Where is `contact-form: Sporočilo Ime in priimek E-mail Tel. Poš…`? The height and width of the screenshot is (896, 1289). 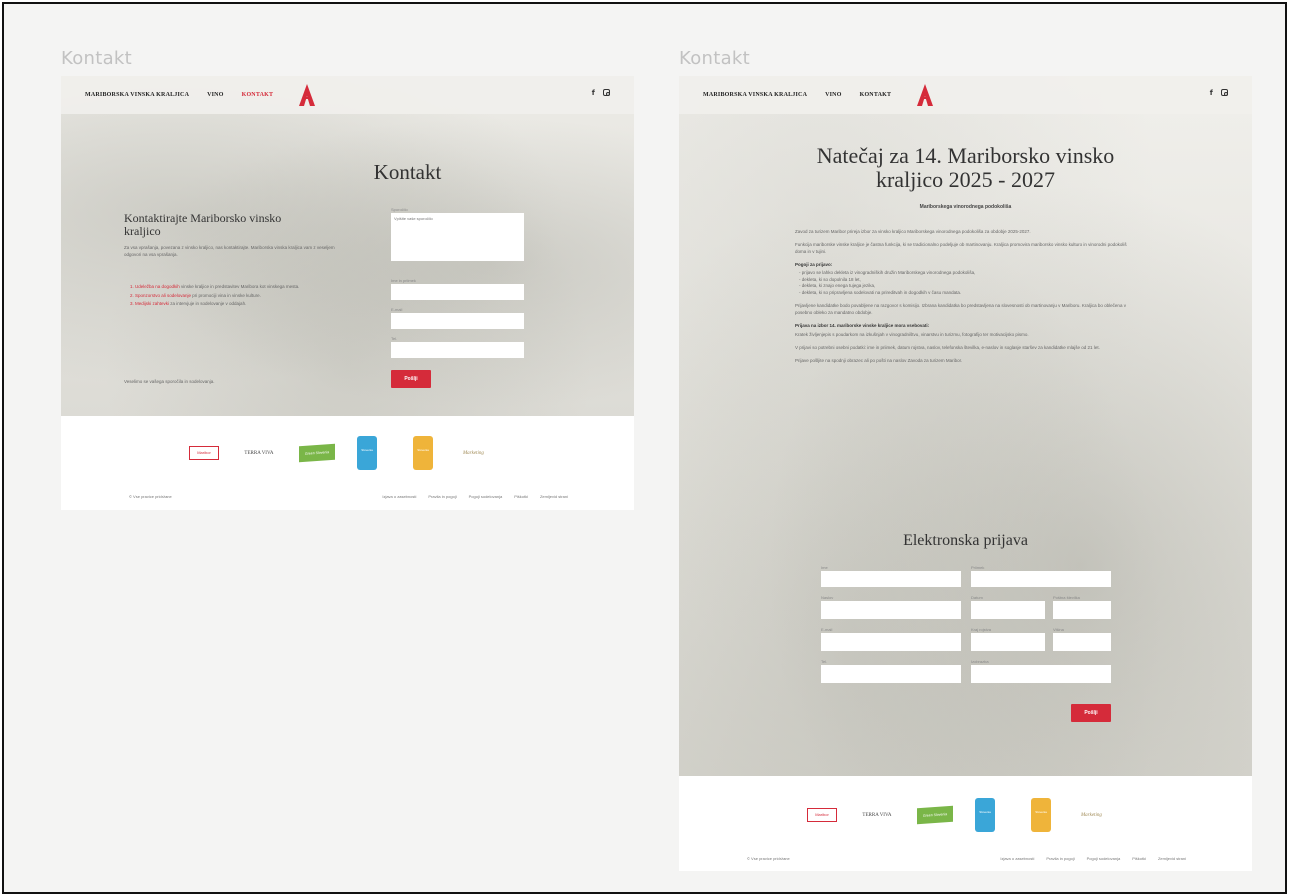 contact-form: Sporočilo Ime in priimek E-mail Tel. Poš… is located at coordinates (457, 297).